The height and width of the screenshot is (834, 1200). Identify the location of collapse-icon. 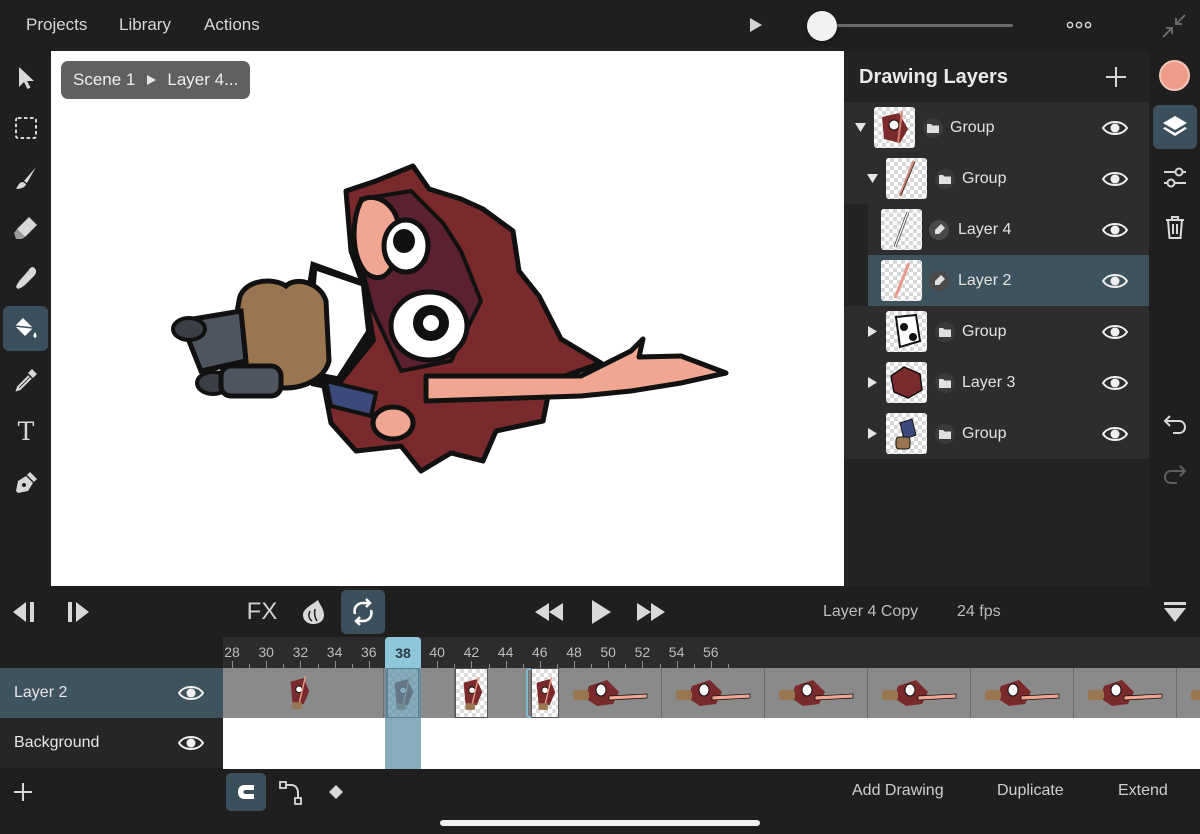
(1174, 26).